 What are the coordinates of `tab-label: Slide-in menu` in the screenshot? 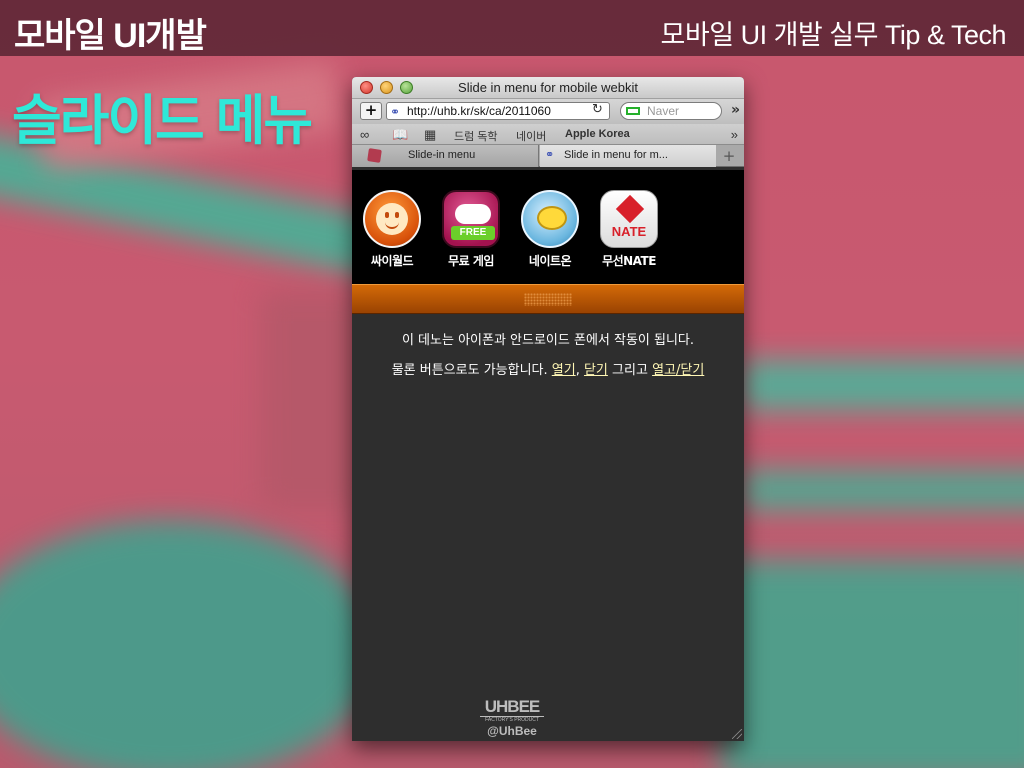 It's located at (442, 155).